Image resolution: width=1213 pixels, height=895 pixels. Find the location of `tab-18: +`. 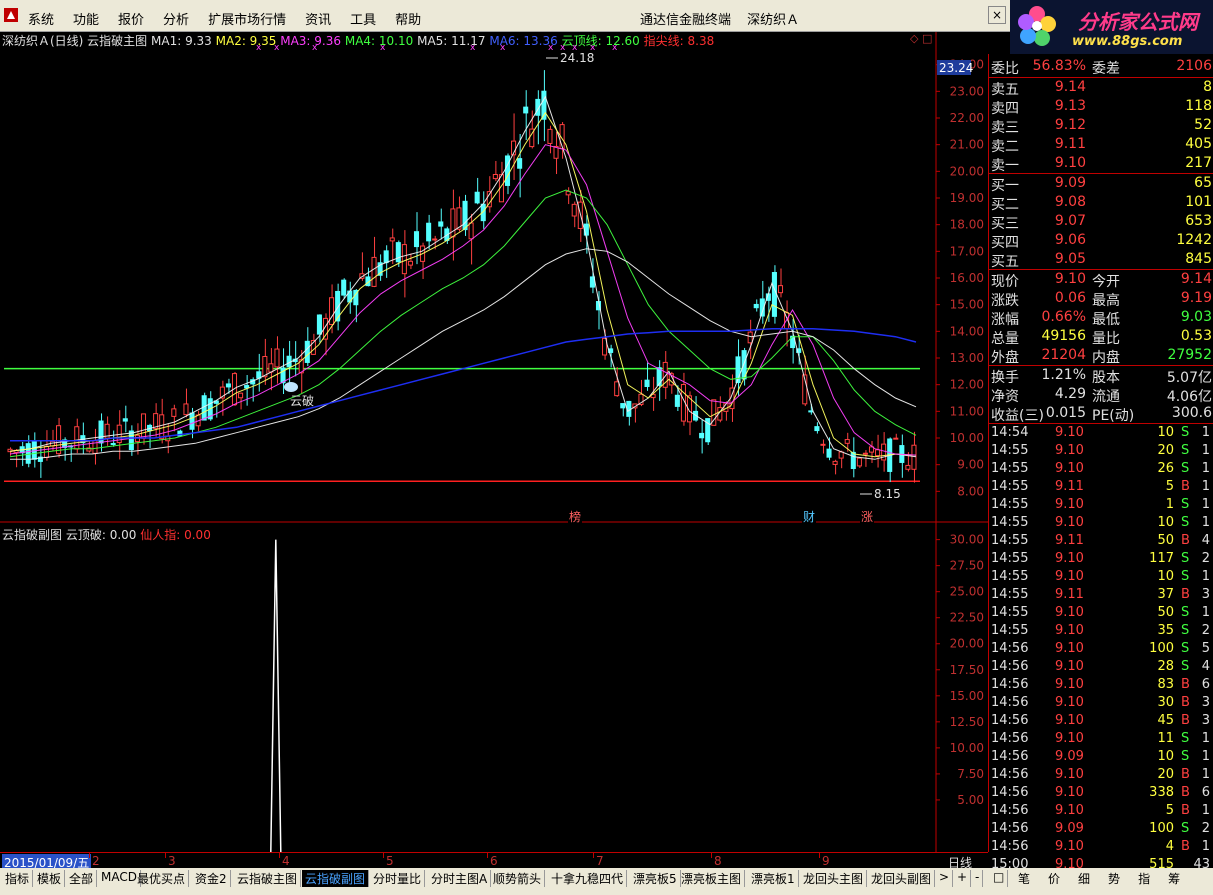

tab-18: + is located at coordinates (963, 878).